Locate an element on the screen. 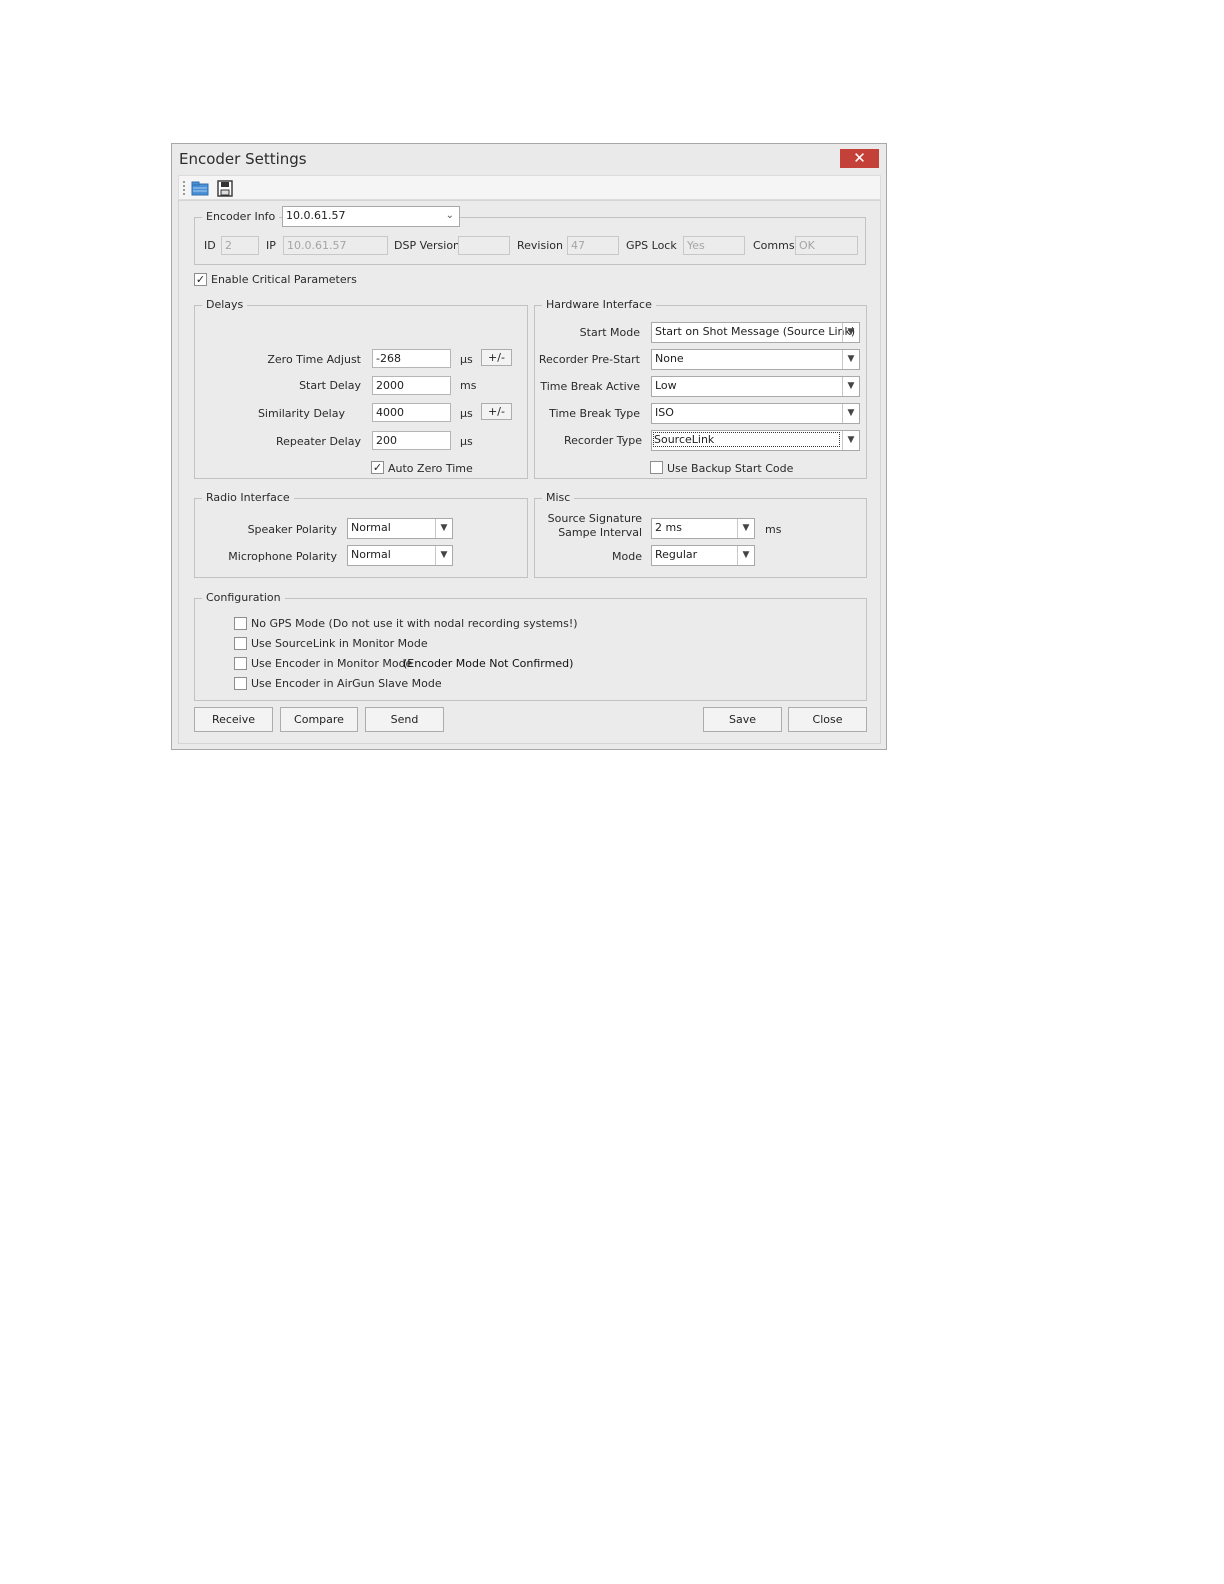 This screenshot has height=1584, width=1224. sourcelink-monitor-checkbox is located at coordinates (240, 643).